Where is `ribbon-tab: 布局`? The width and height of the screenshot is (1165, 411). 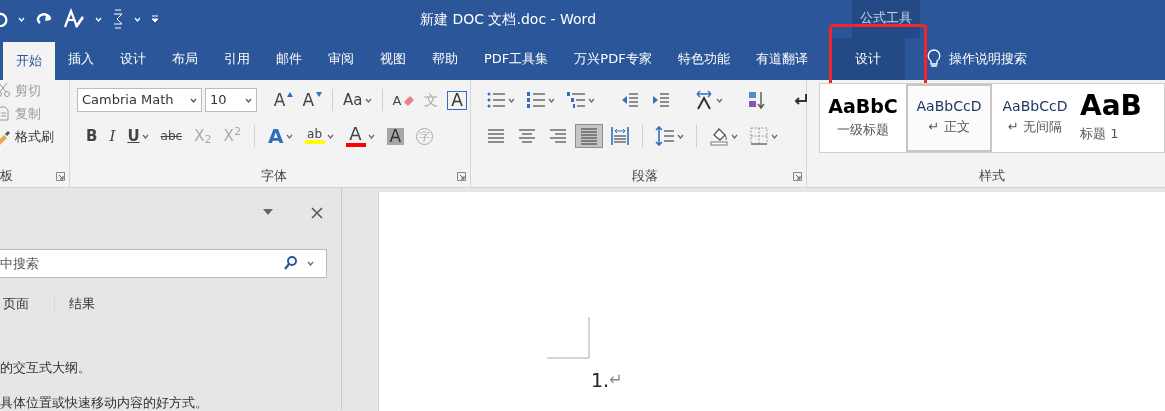
ribbon-tab: 布局 is located at coordinates (185, 59).